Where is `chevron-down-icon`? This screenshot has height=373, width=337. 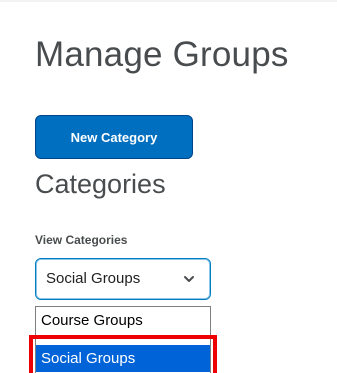 chevron-down-icon is located at coordinates (189, 279).